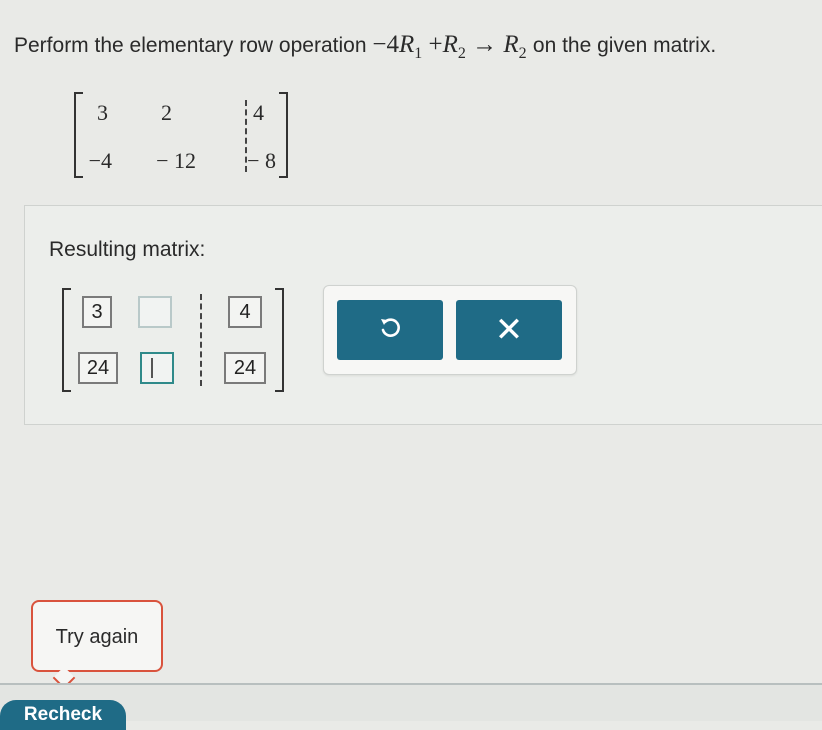 This screenshot has width=822, height=730. I want to click on row-sub-2: 2, so click(461, 53).